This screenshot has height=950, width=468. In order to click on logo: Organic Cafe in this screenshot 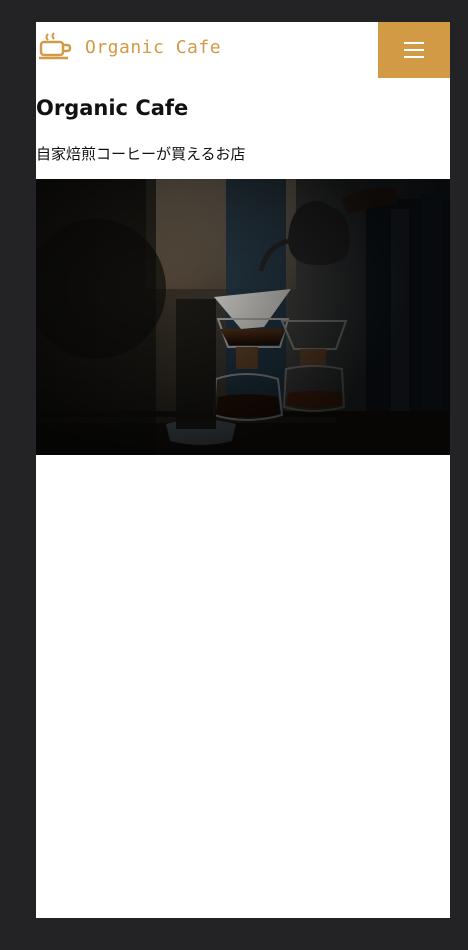, I will do `click(130, 47)`.